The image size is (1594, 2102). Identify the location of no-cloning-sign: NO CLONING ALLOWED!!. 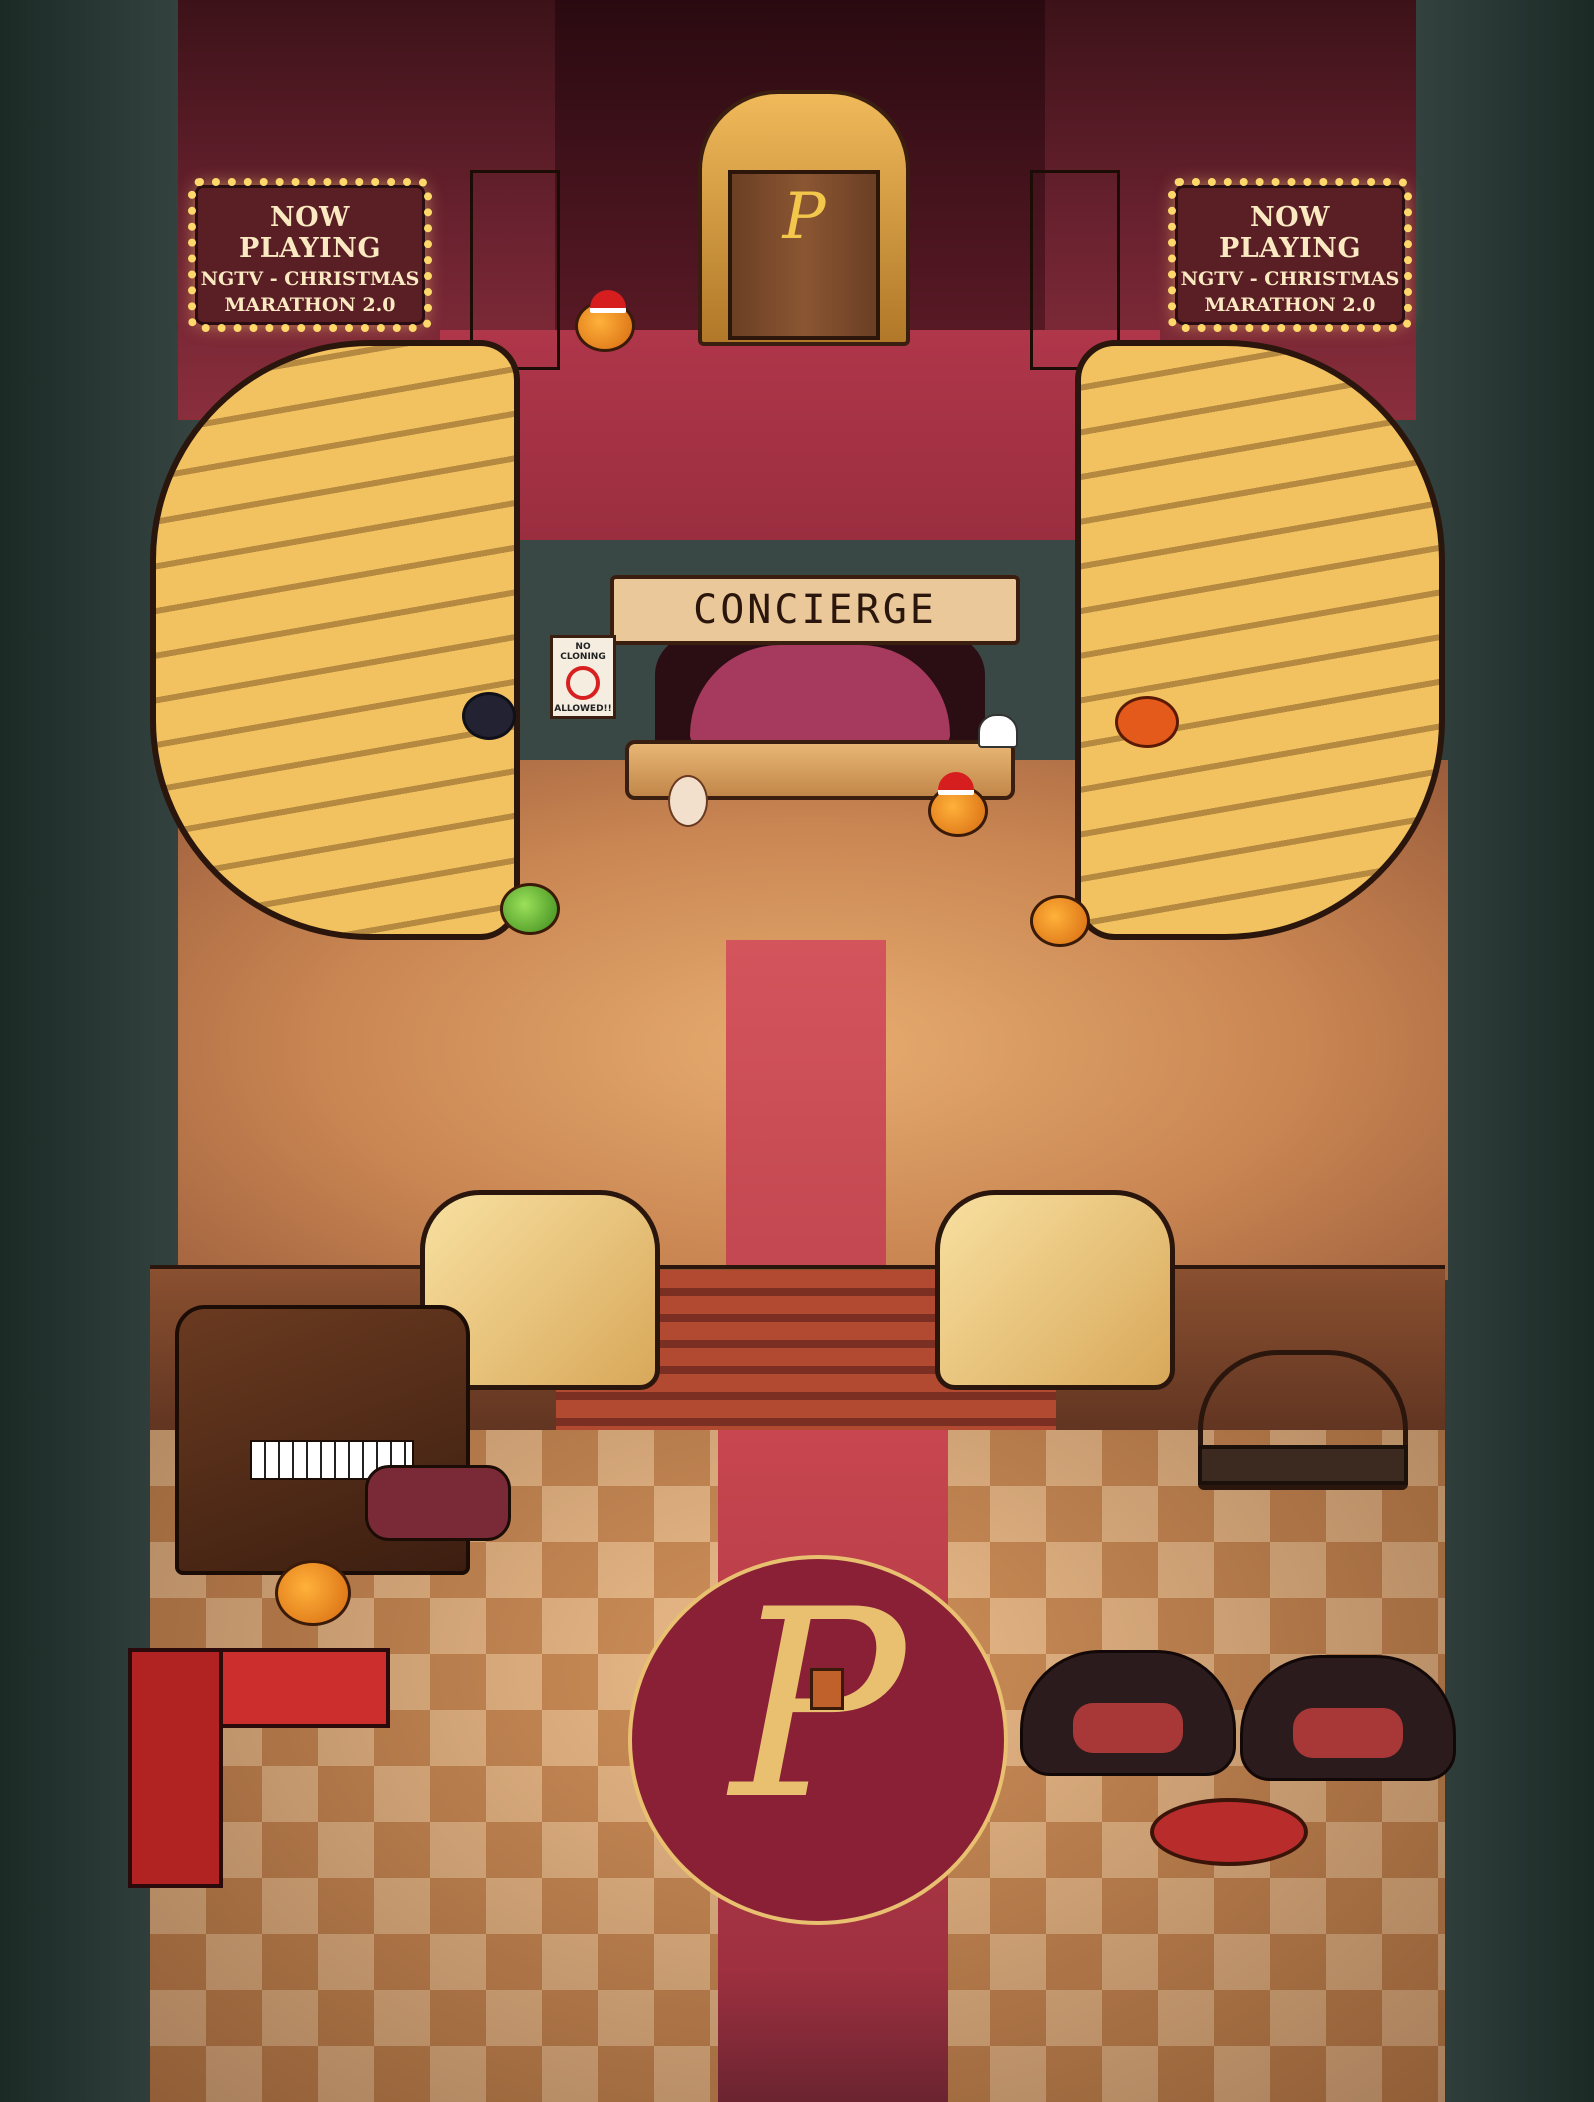
(583, 677).